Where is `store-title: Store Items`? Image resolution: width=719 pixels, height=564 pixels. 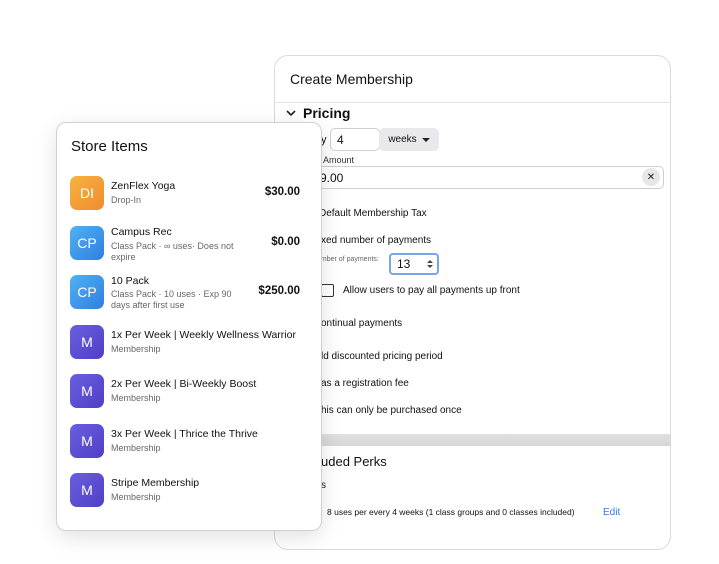 store-title: Store Items is located at coordinates (109, 146).